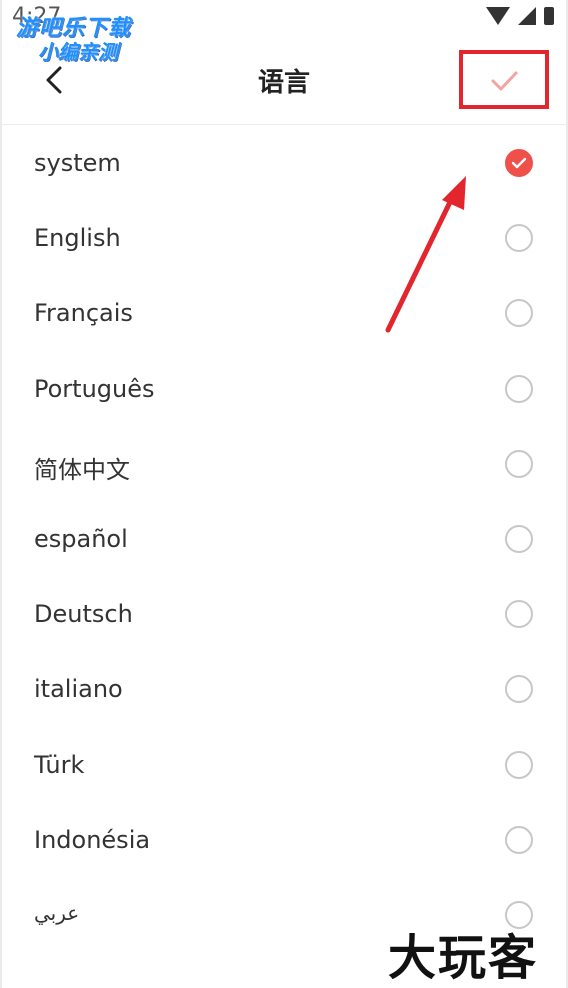  Describe the element at coordinates (284, 764) in the screenshot. I see `language-row-turk: Türk` at that location.